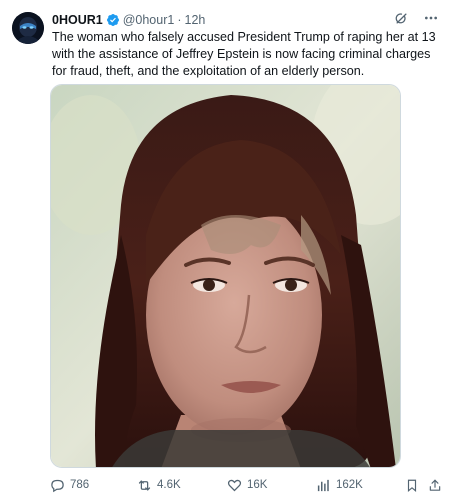  Describe the element at coordinates (431, 18) in the screenshot. I see `more-icon` at that location.